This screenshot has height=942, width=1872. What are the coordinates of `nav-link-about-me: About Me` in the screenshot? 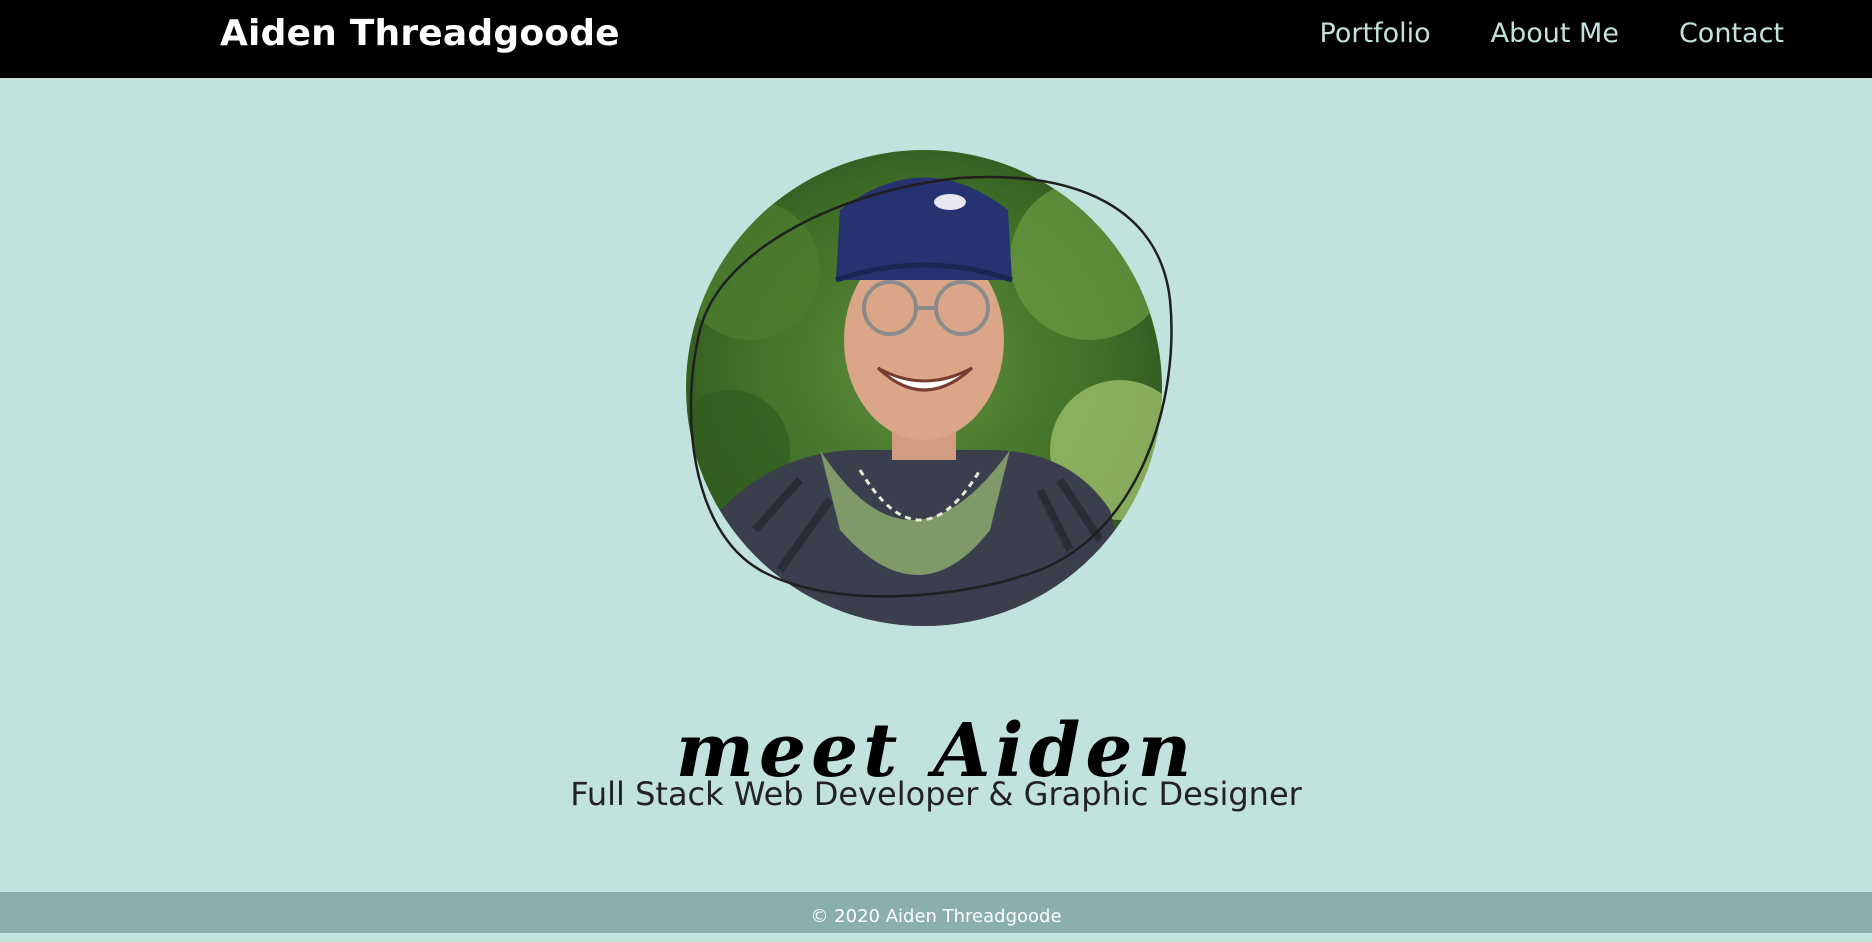 It's located at (1555, 34).